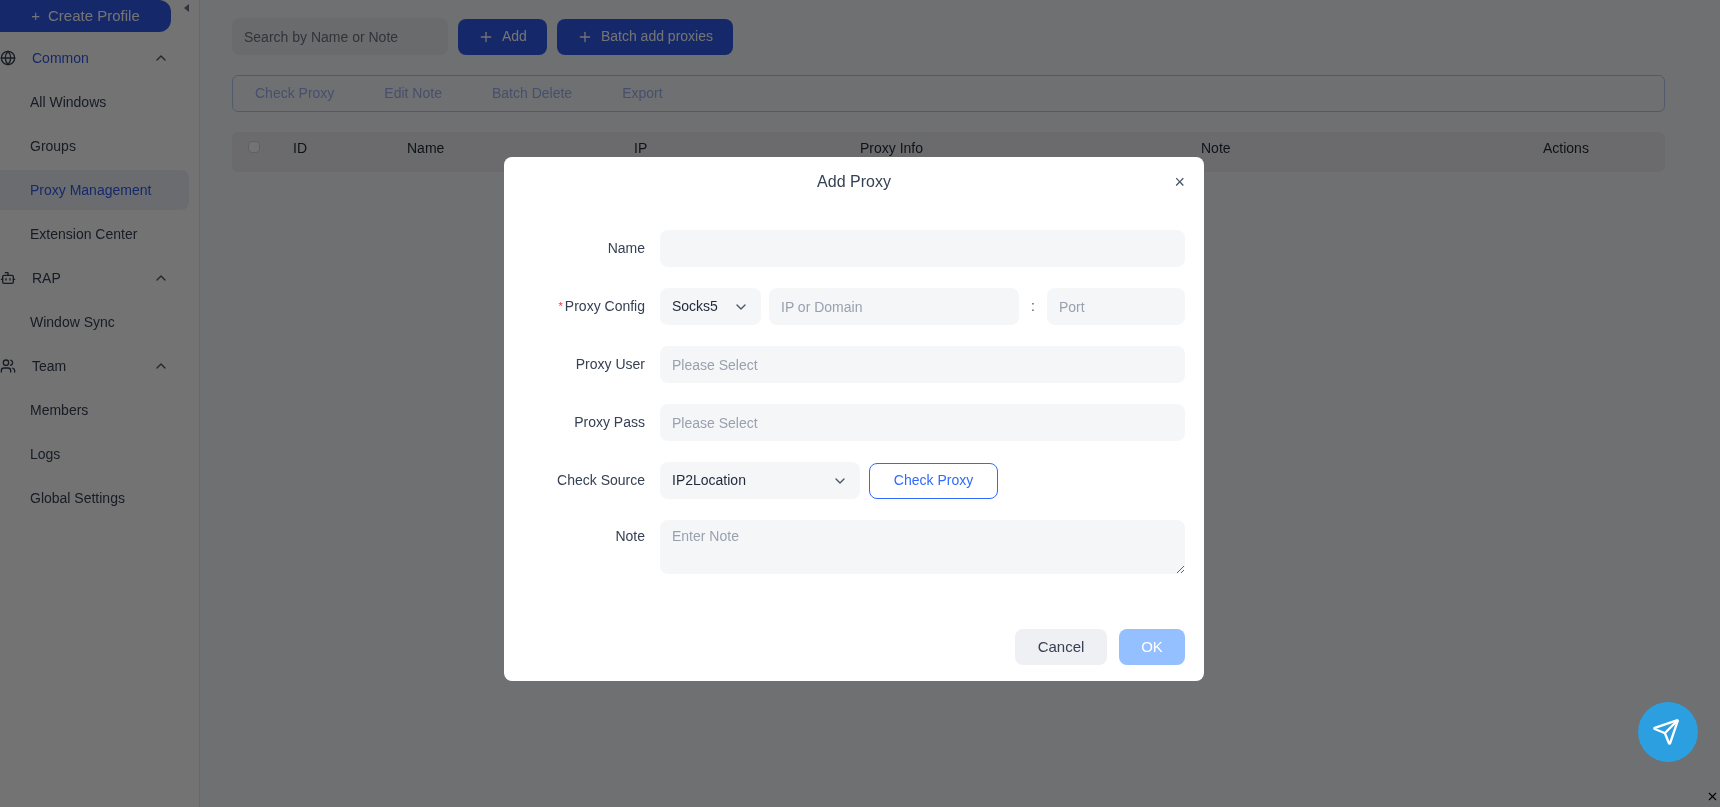 The width and height of the screenshot is (1720, 807). Describe the element at coordinates (1179, 182) in the screenshot. I see `close-button: ×` at that location.